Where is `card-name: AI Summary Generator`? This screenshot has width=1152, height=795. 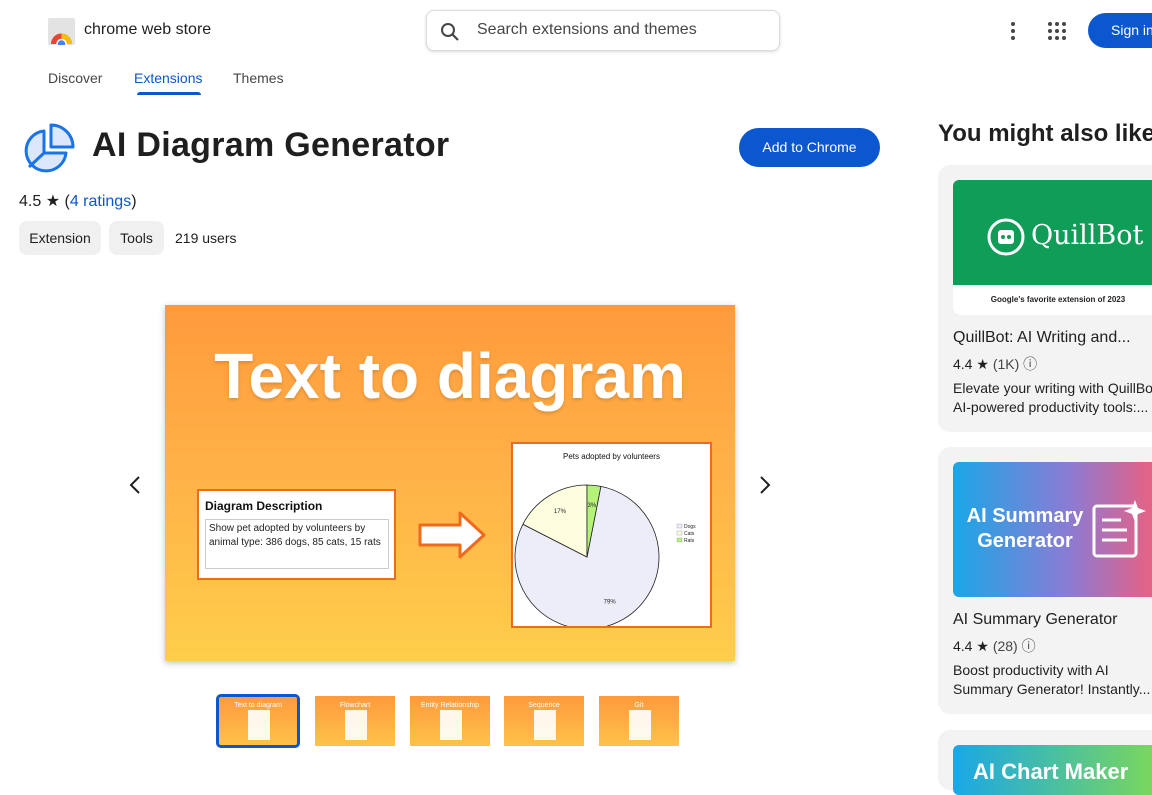
card-name: AI Summary Generator is located at coordinates (1035, 619).